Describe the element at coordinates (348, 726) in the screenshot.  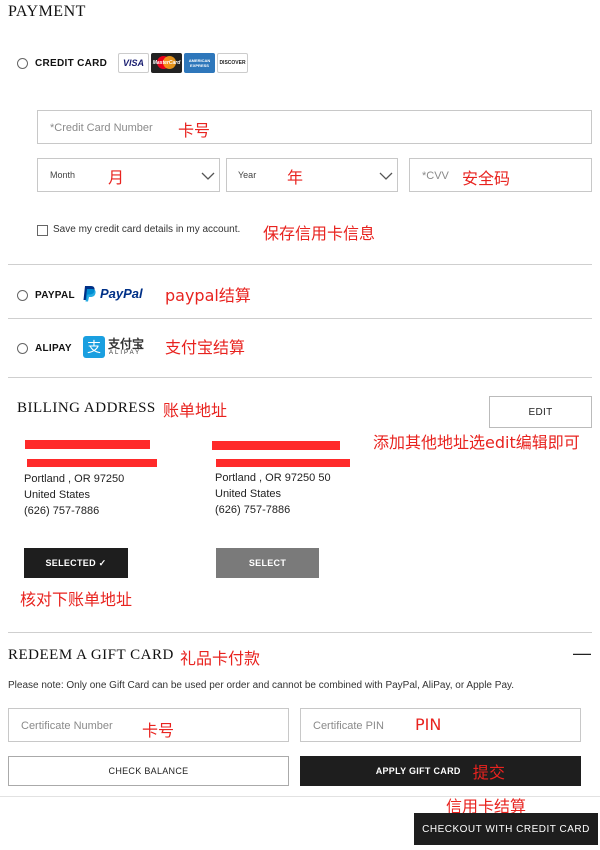
I see `certificate-pin-placeholder: Certificate PIN` at that location.